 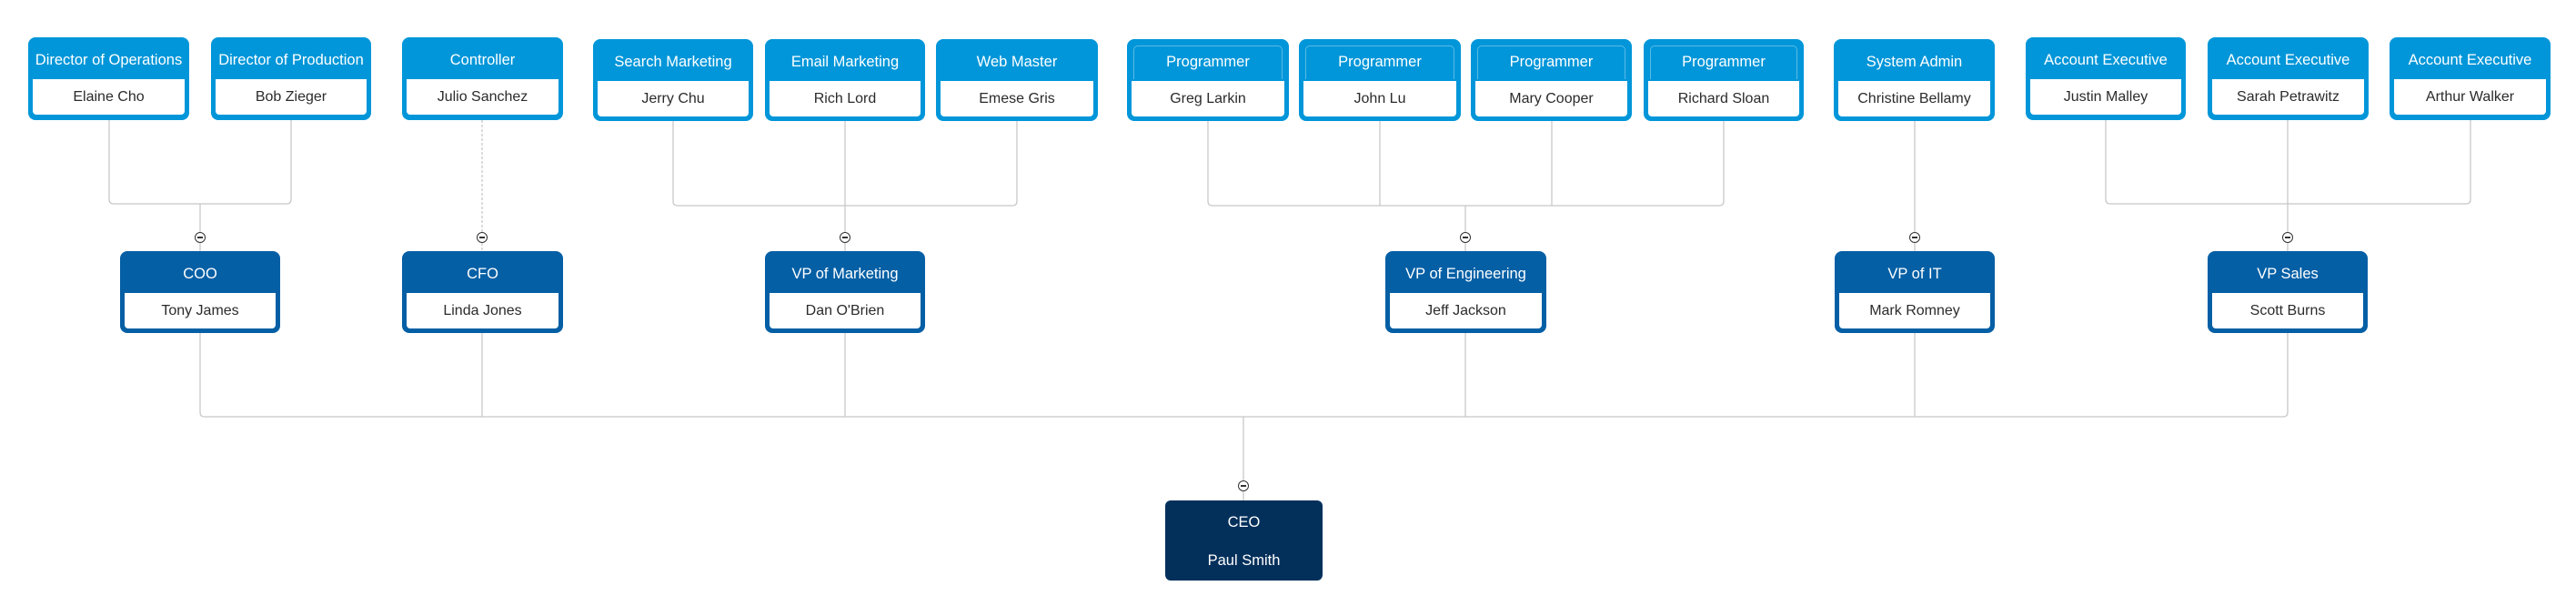 I want to click on node-name: Linda Jones, so click(x=482, y=310).